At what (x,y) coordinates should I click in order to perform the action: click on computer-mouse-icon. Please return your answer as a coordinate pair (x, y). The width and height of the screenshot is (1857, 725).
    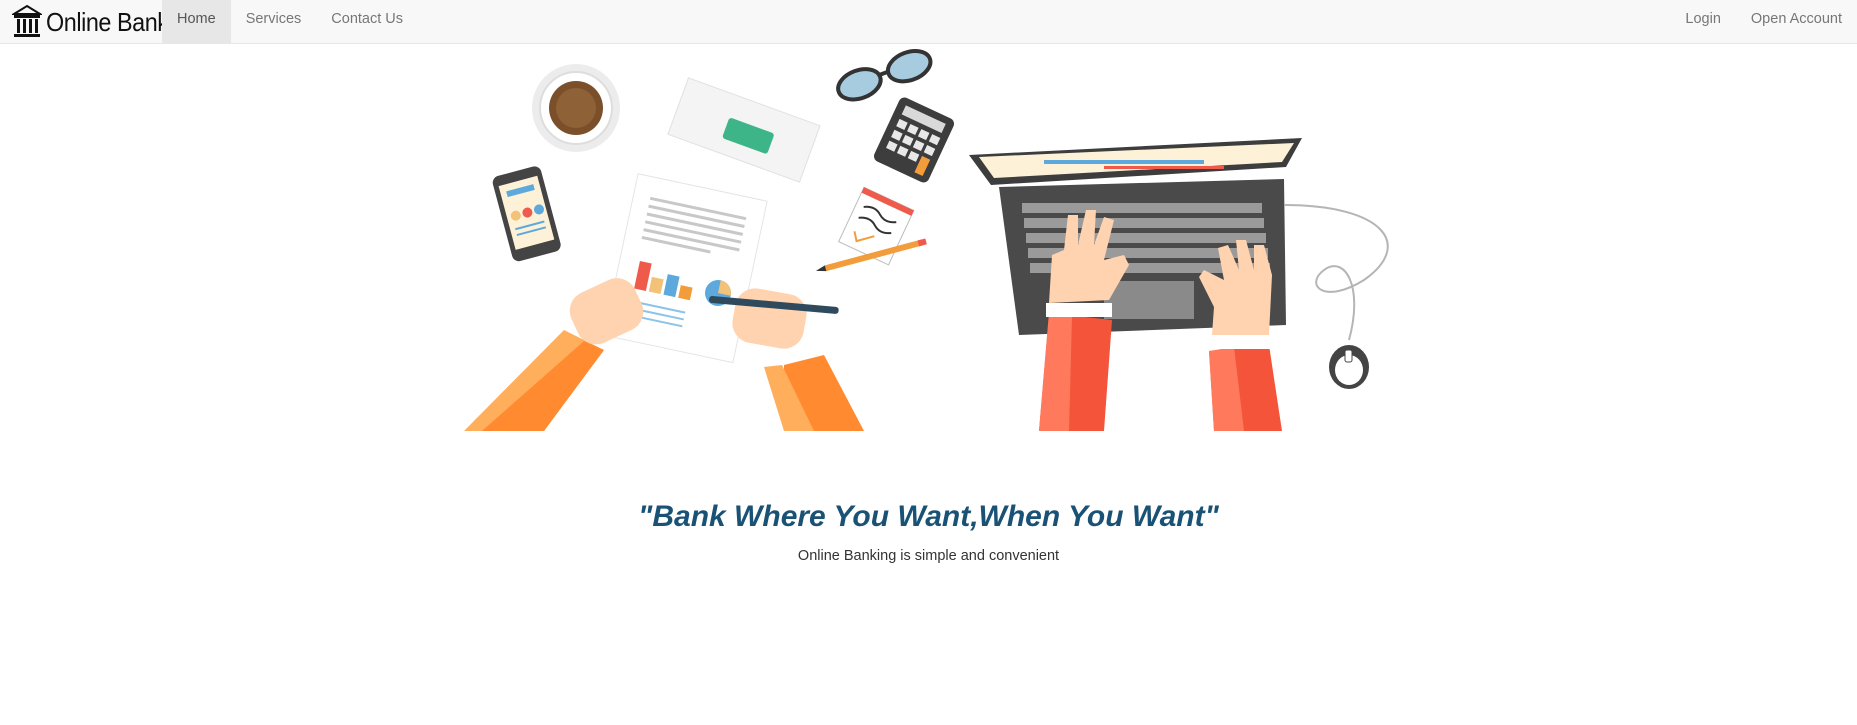
    Looking at the image, I should click on (1336, 296).